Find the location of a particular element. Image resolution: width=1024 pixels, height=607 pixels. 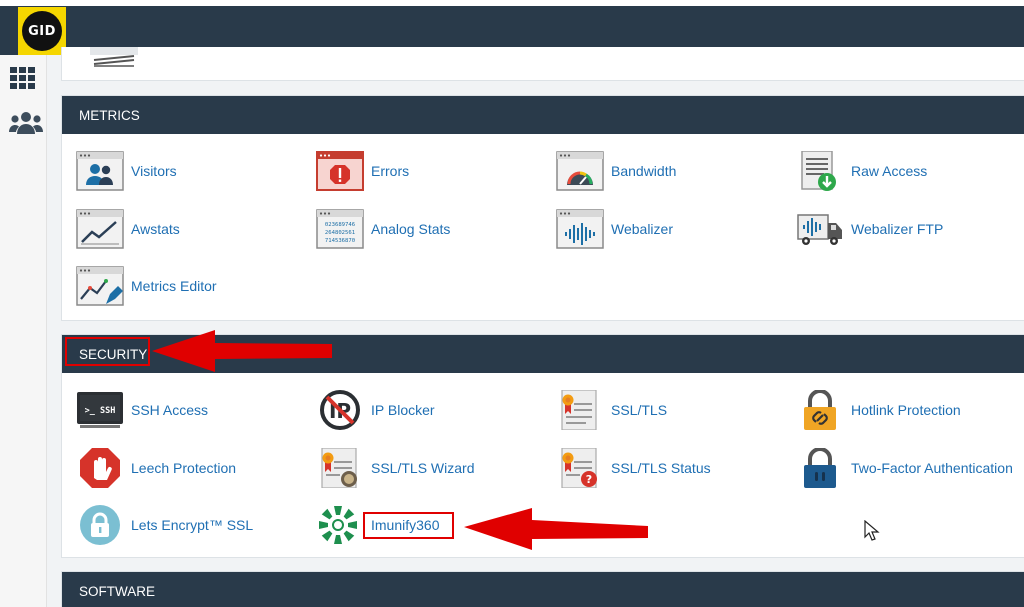

metrics-item-raw-access: Raw Access is located at coordinates (861, 171).